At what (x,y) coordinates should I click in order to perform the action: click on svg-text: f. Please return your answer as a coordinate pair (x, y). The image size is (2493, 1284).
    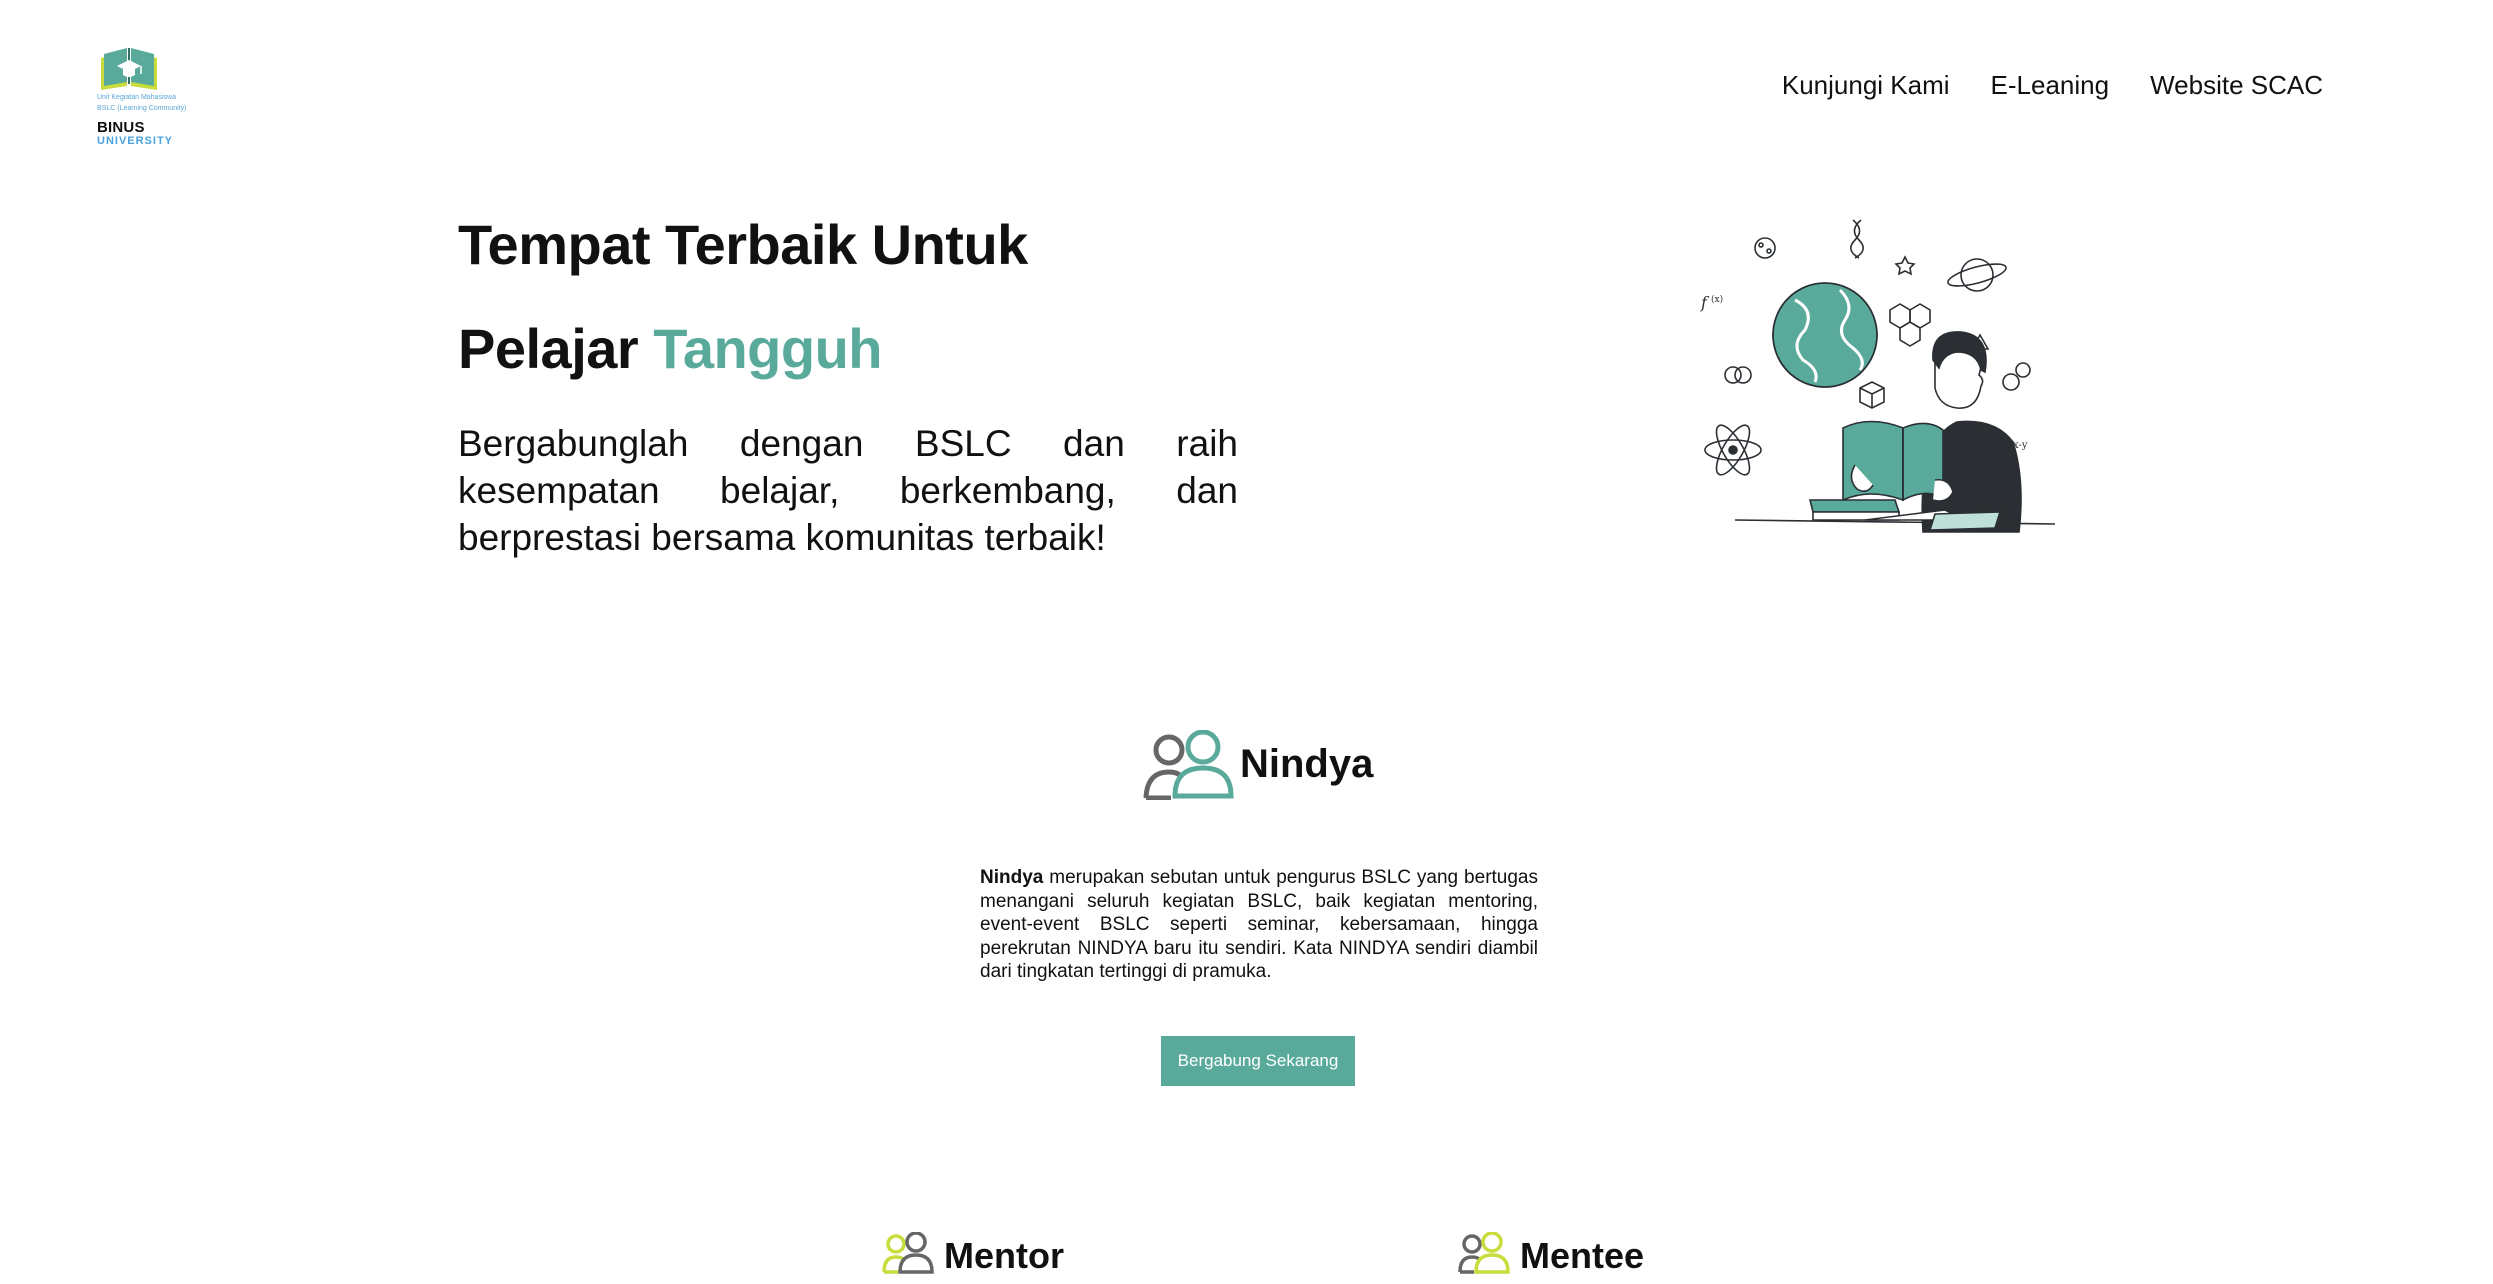
    Looking at the image, I should click on (1705, 302).